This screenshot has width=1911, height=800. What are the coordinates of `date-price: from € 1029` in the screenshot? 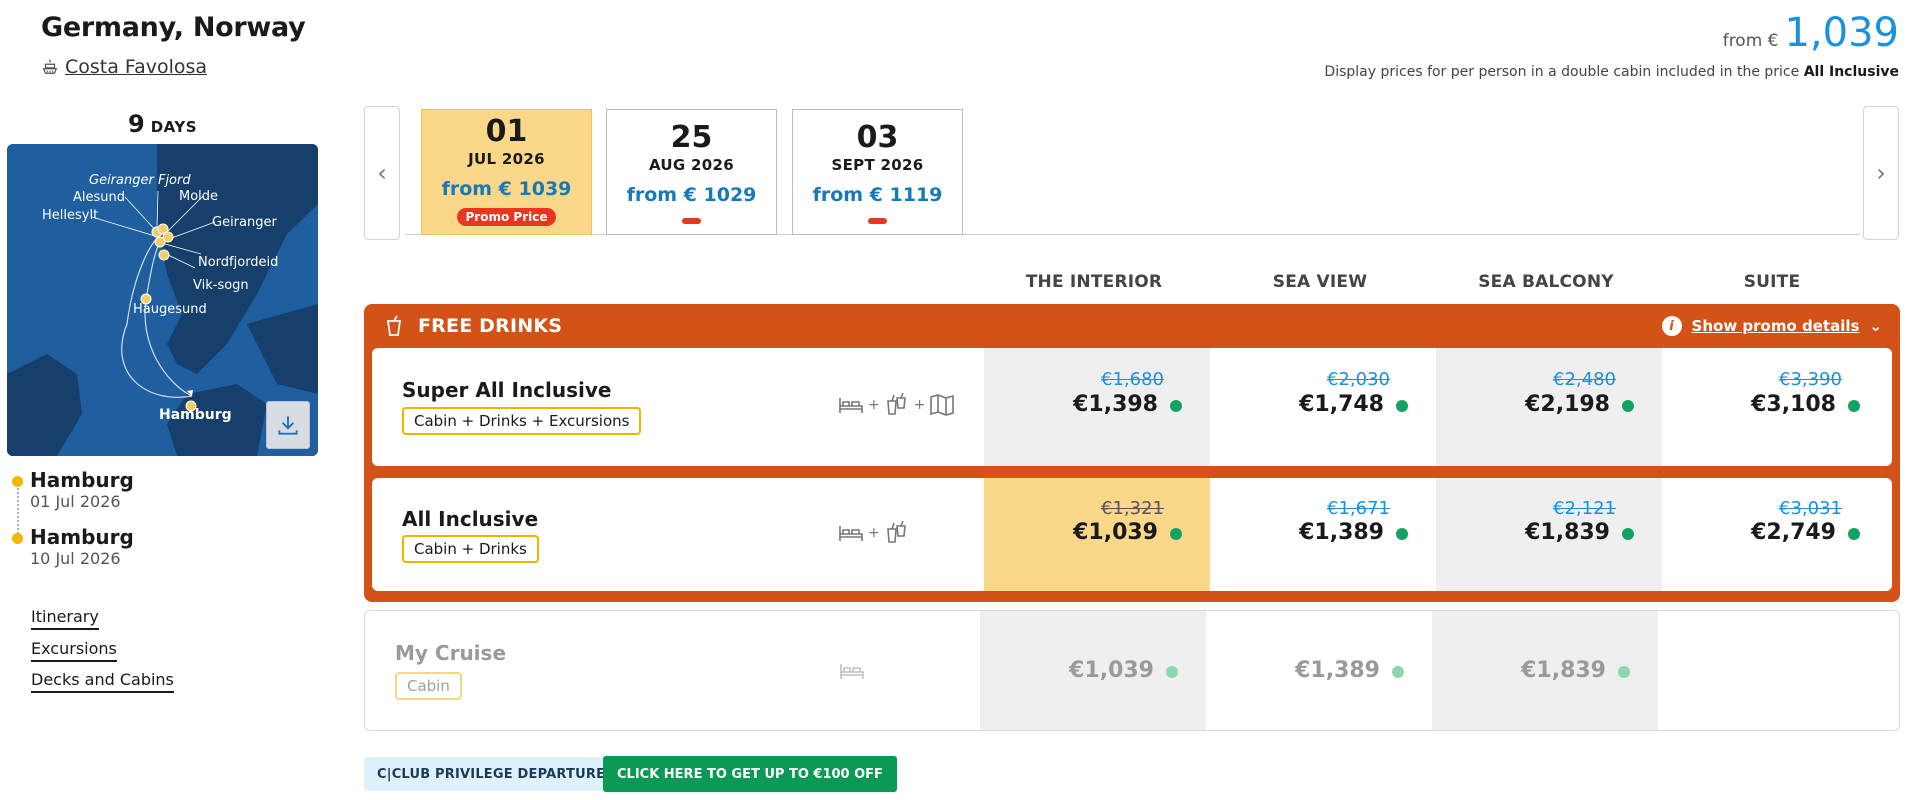 It's located at (691, 195).